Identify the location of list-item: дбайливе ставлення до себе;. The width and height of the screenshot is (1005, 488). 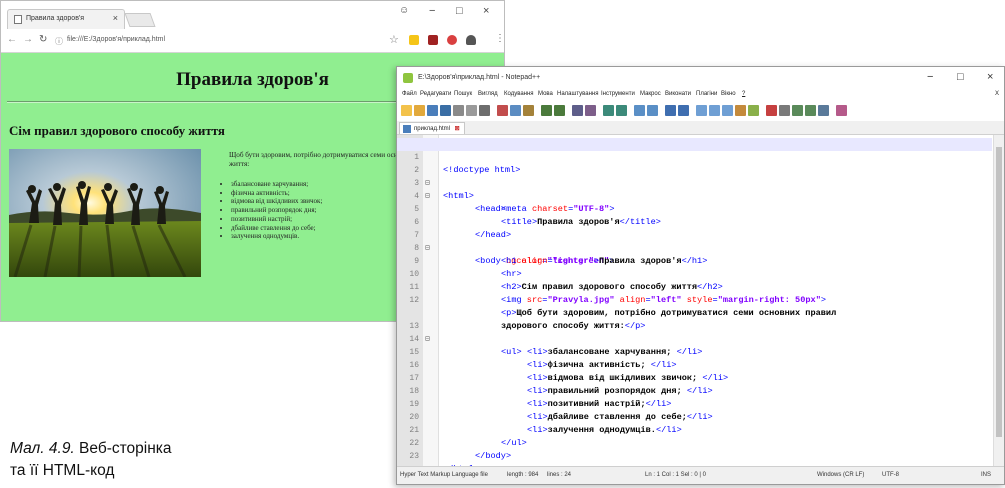
(276, 228).